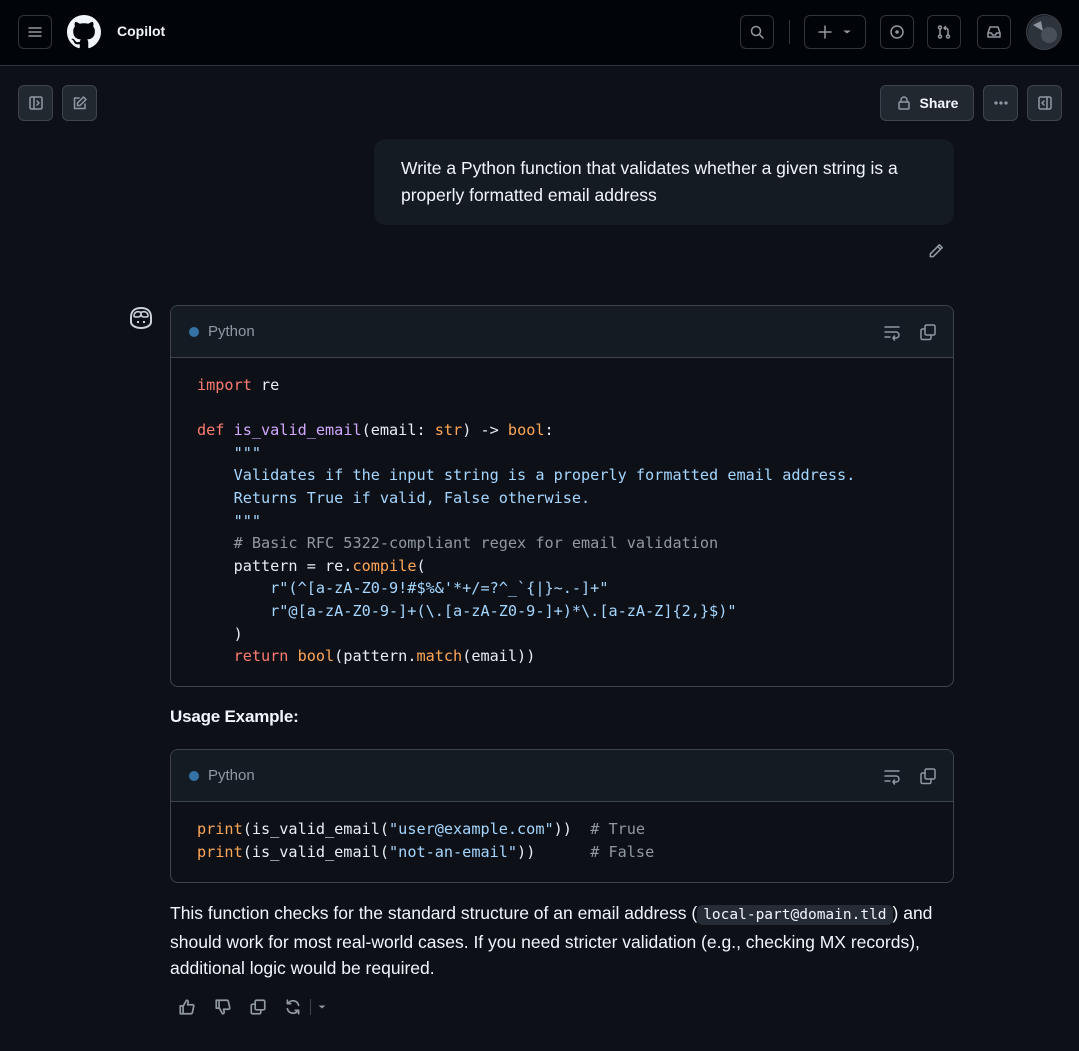 The height and width of the screenshot is (1051, 1079). What do you see at coordinates (835, 32) in the screenshot?
I see `create-new-button` at bounding box center [835, 32].